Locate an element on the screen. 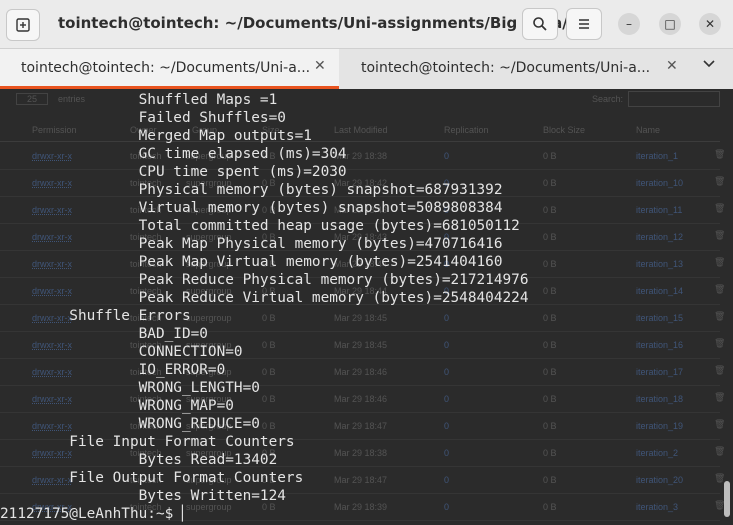 Image resolution: width=733 pixels, height=525 pixels. shell-prompt: 21127175@LeAnhThu:~$ ▏ is located at coordinates (360, 514).